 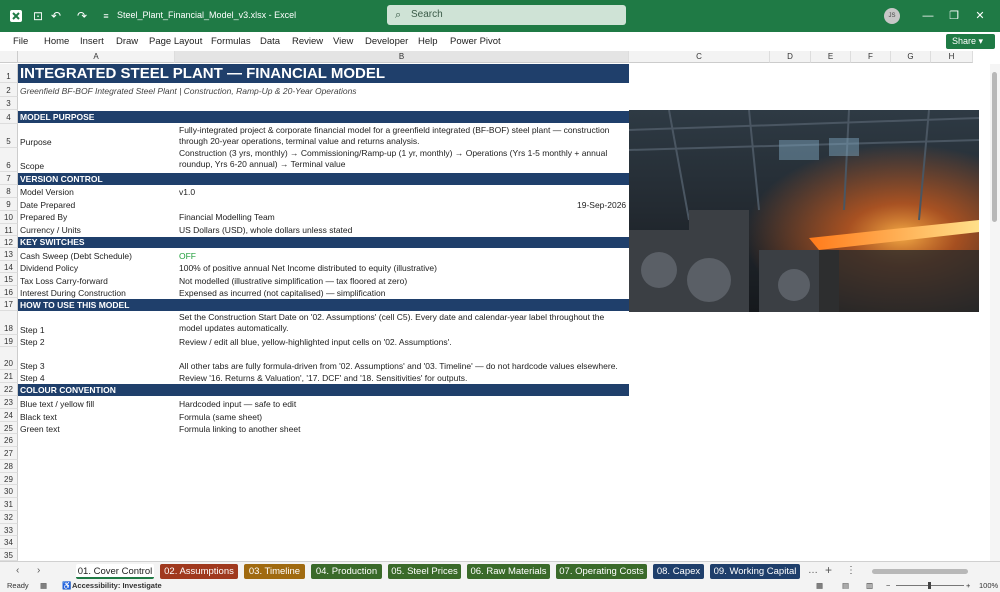 What do you see at coordinates (346, 571) in the screenshot?
I see `tab-production: 04. Production` at bounding box center [346, 571].